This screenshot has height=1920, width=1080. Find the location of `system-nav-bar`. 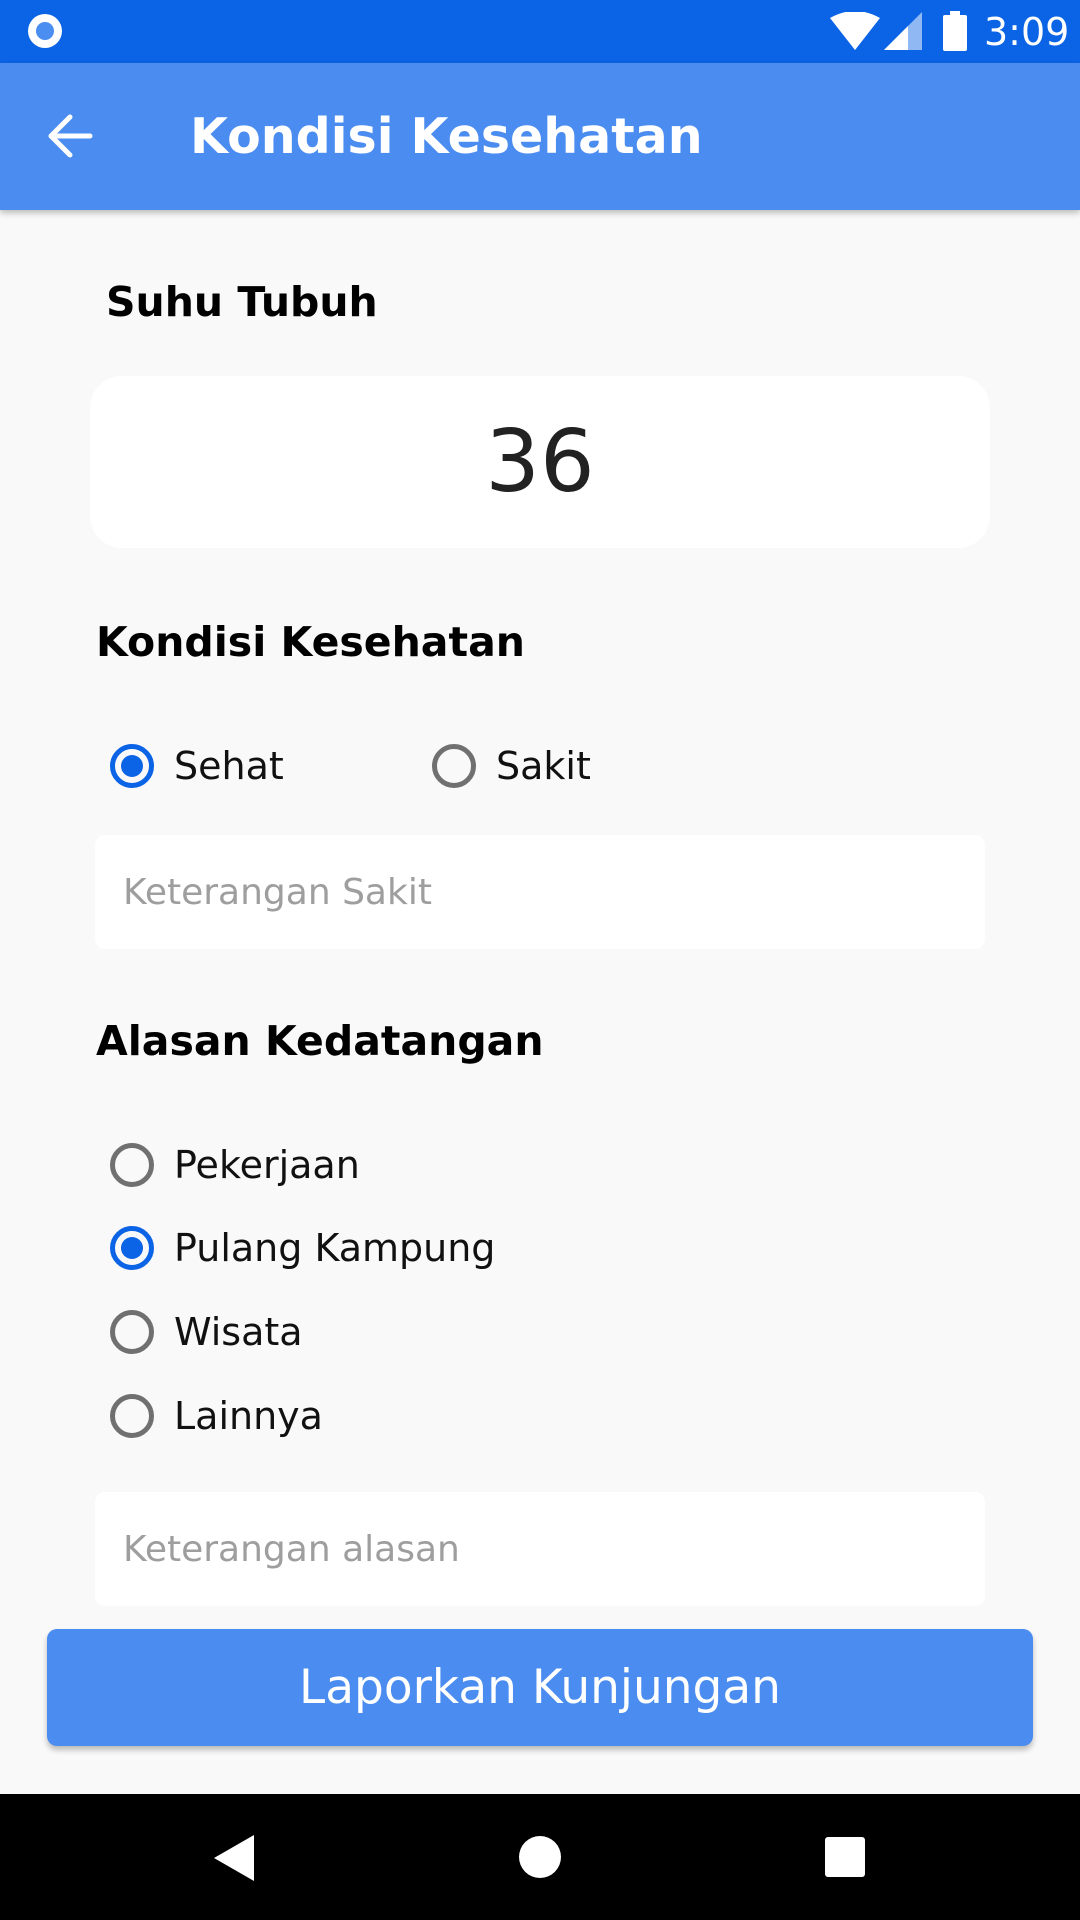

system-nav-bar is located at coordinates (540, 1857).